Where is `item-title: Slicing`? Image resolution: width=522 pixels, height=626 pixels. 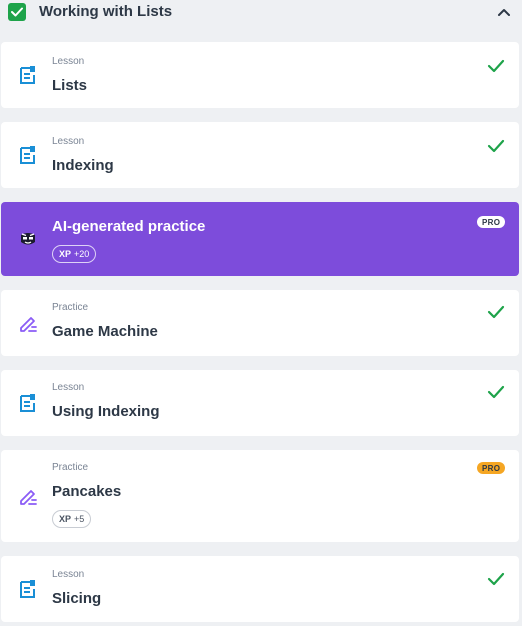 item-title: Slicing is located at coordinates (77, 598).